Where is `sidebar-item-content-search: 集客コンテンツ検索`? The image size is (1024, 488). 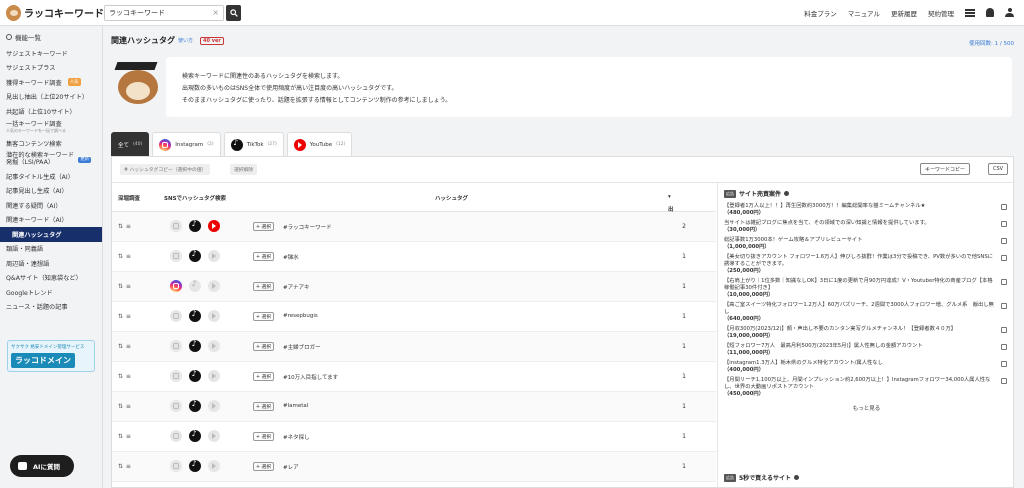 sidebar-item-content-search: 集客コンテンツ検索 is located at coordinates (51, 144).